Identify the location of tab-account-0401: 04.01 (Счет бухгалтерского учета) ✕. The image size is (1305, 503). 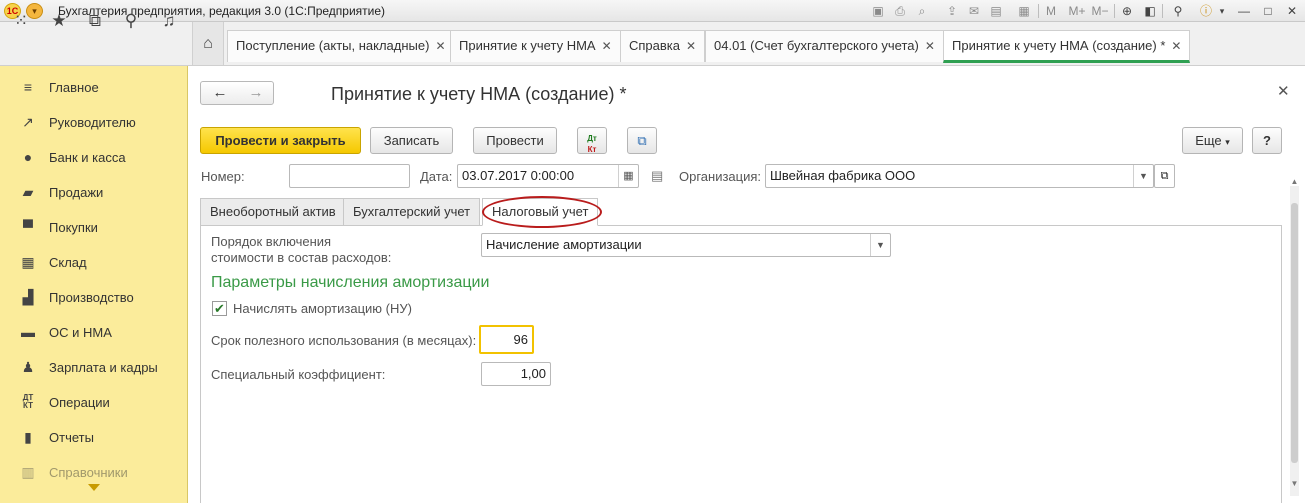
(824, 46).